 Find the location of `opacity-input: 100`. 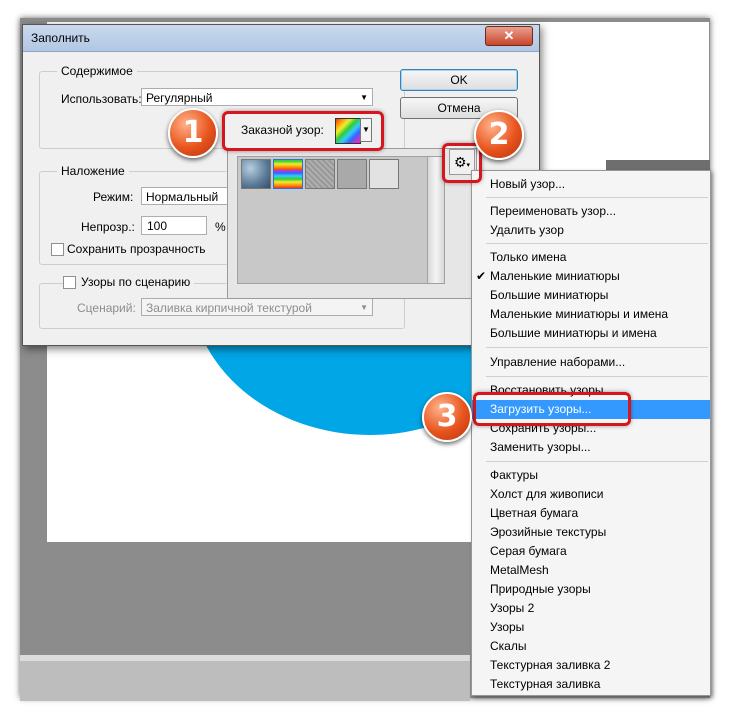

opacity-input: 100 is located at coordinates (174, 225).